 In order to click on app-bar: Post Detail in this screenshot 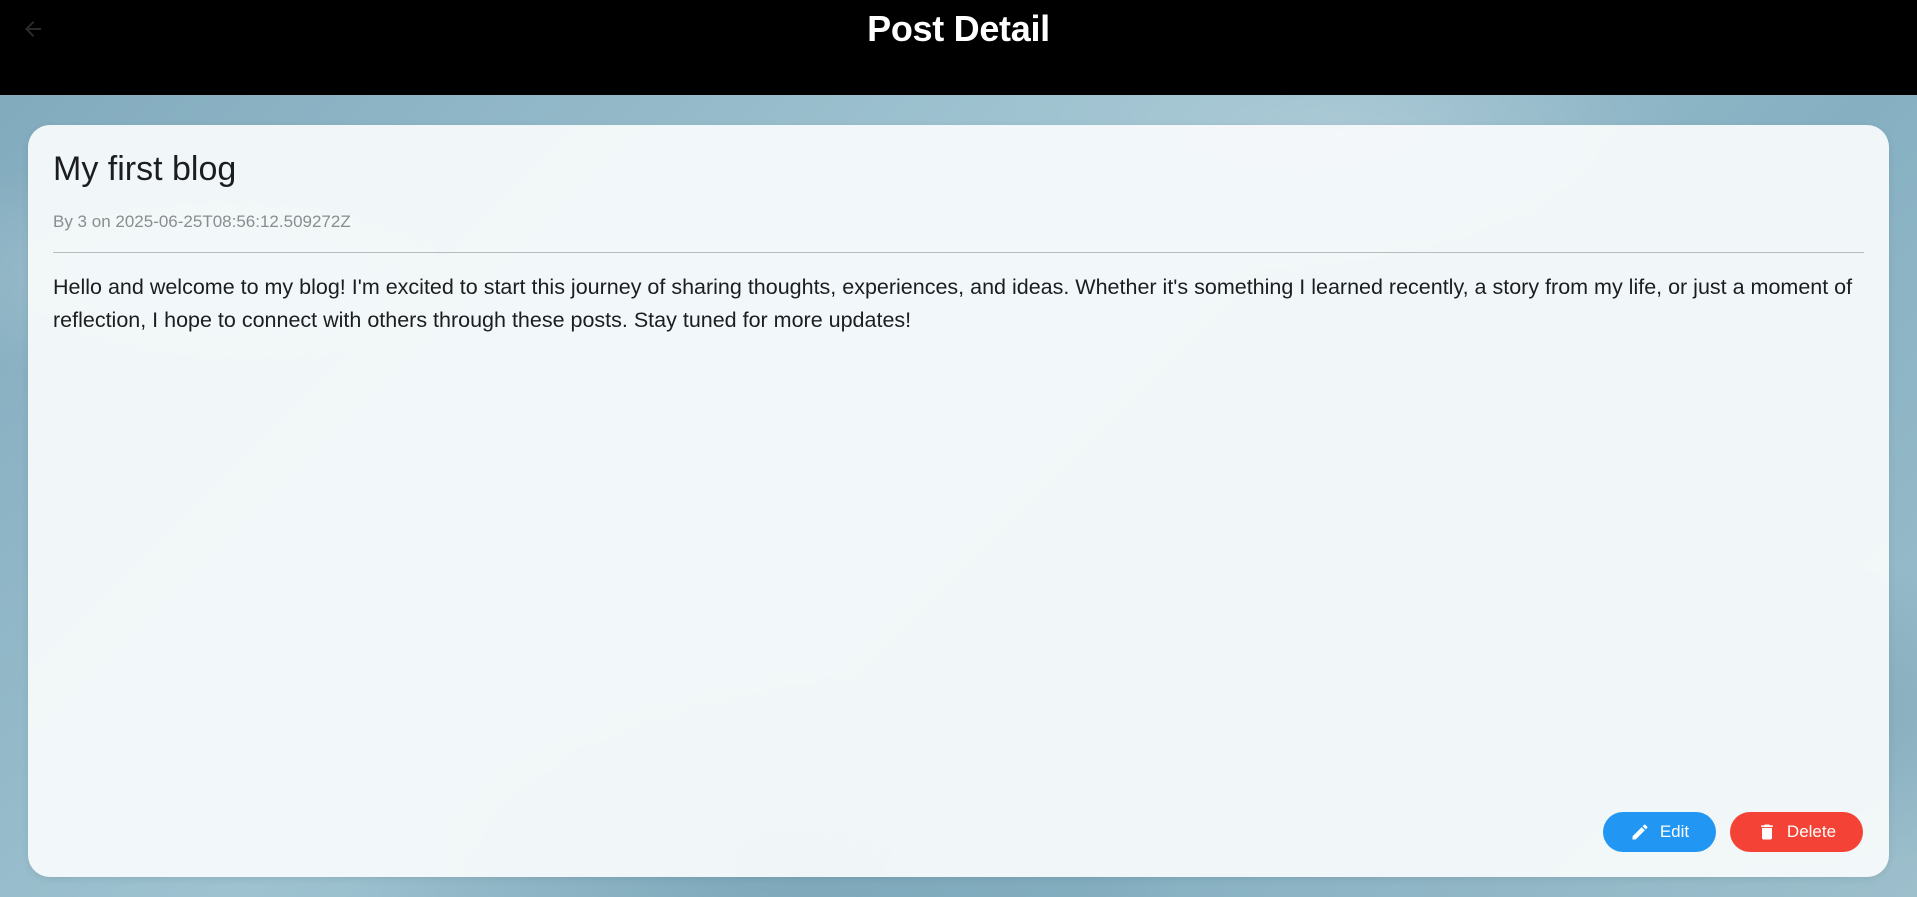, I will do `click(958, 47)`.